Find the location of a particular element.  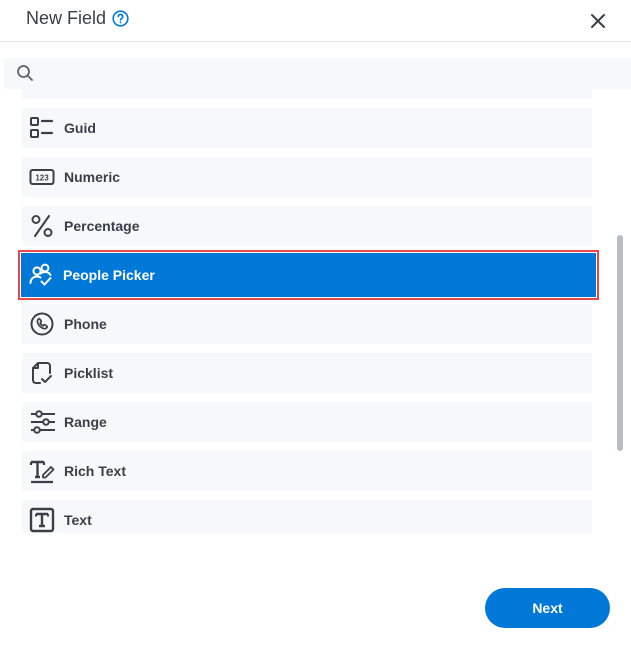

field-type-item-partial is located at coordinates (307, 94).